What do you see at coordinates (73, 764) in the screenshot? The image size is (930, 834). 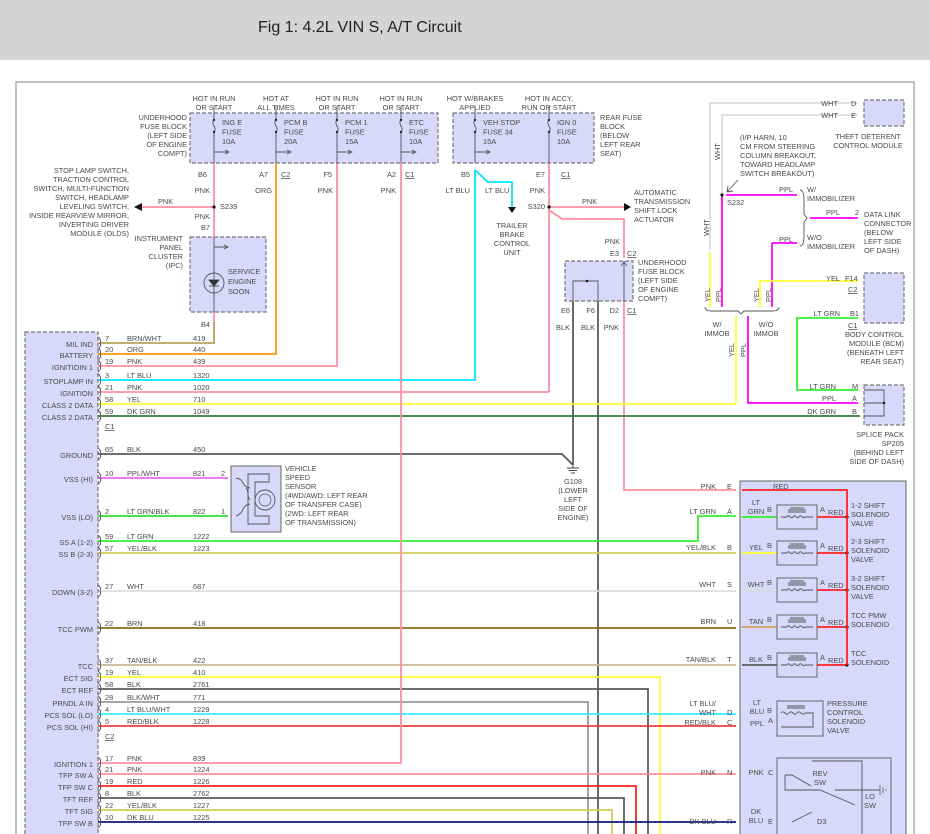 I see `pcm-pin-label: IGNITION 1` at bounding box center [73, 764].